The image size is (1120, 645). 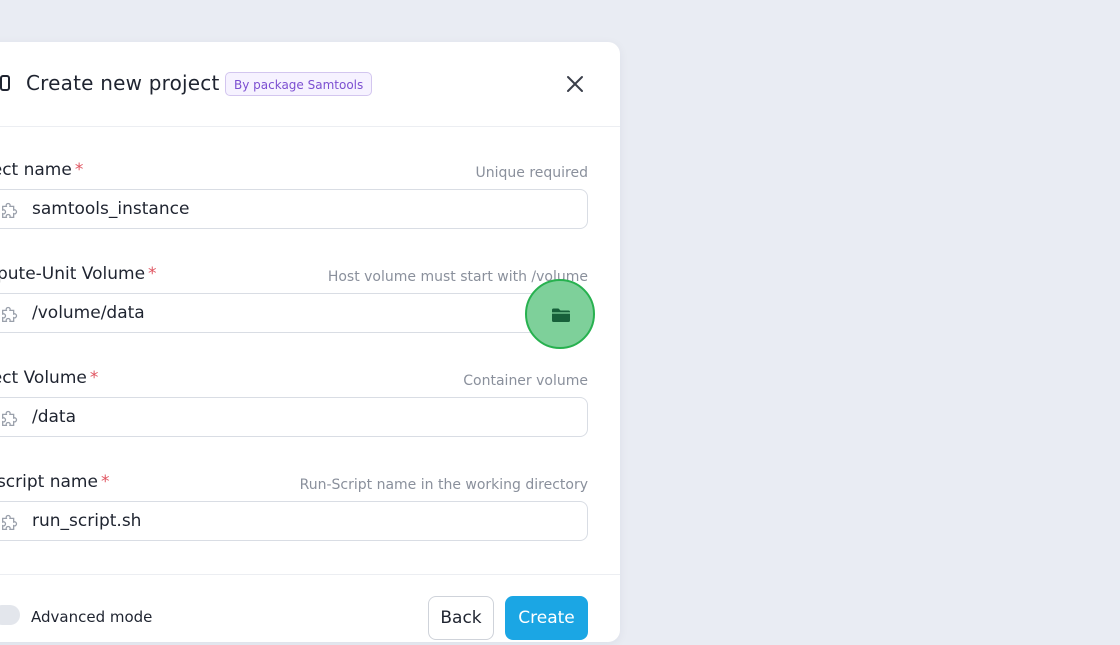 I want to click on run-script-input: run_script.sh, so click(x=294, y=521).